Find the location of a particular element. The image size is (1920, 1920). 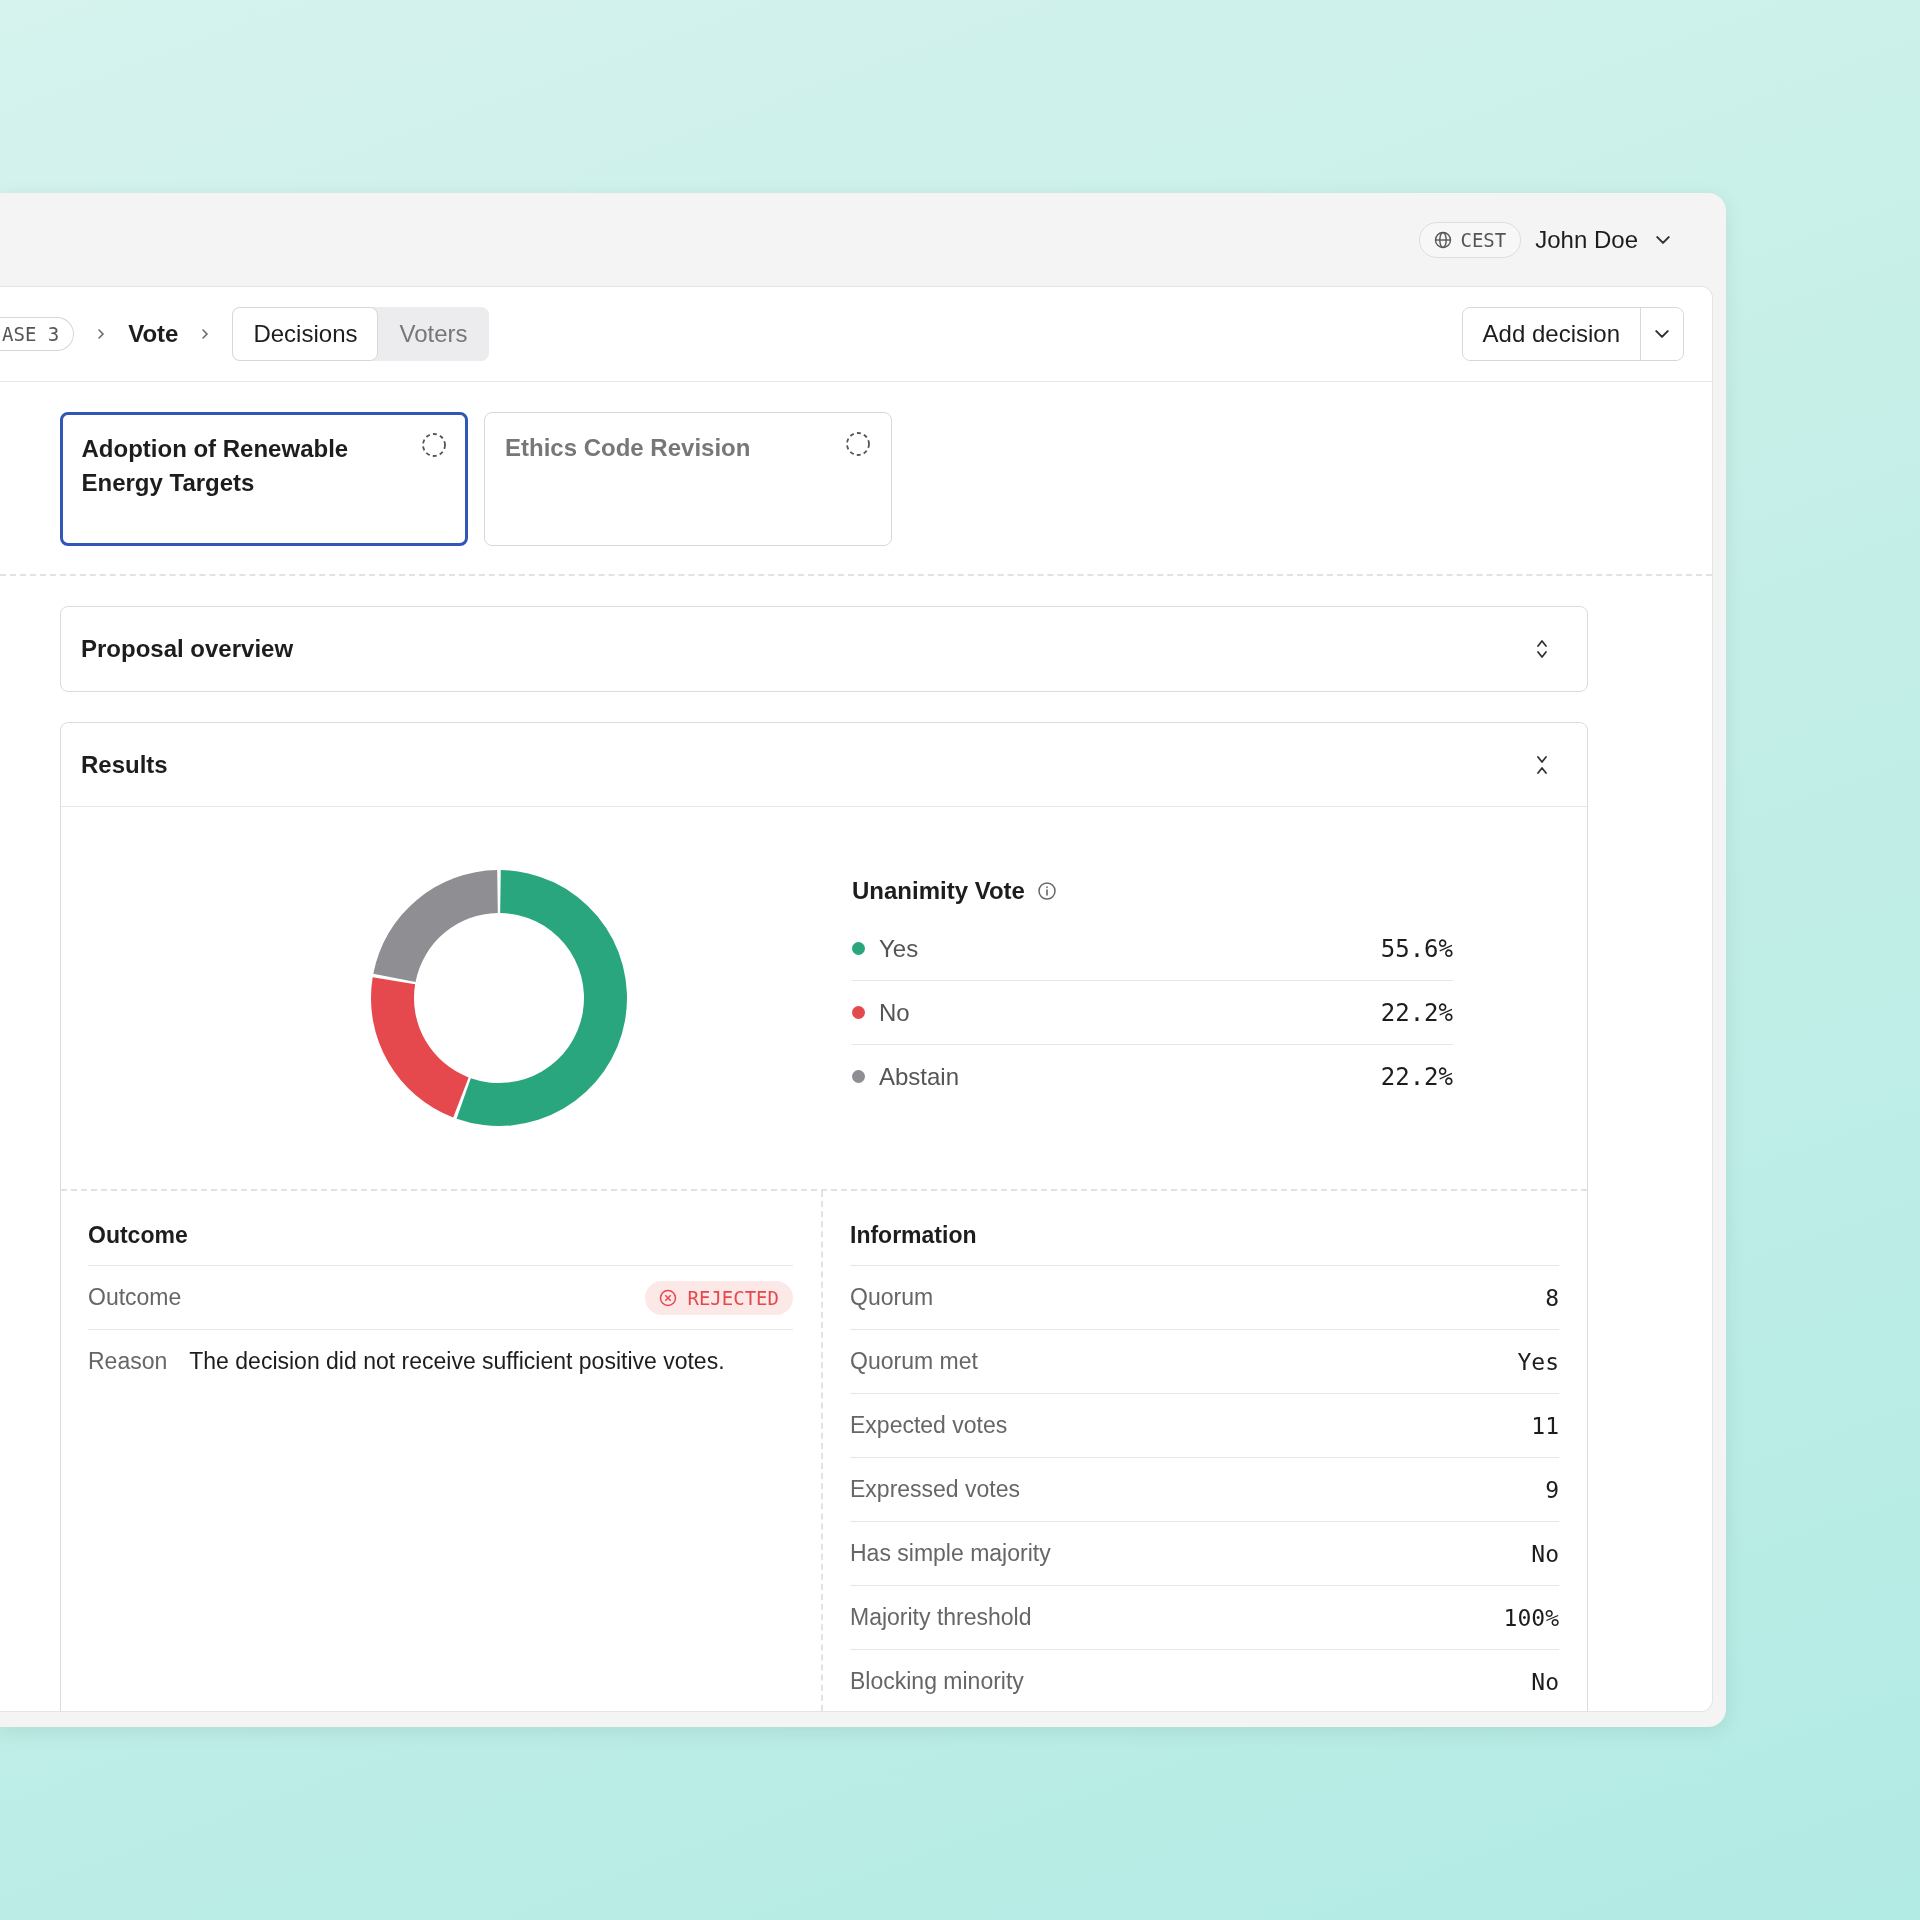

section-header: Proposal overview is located at coordinates (824, 649).